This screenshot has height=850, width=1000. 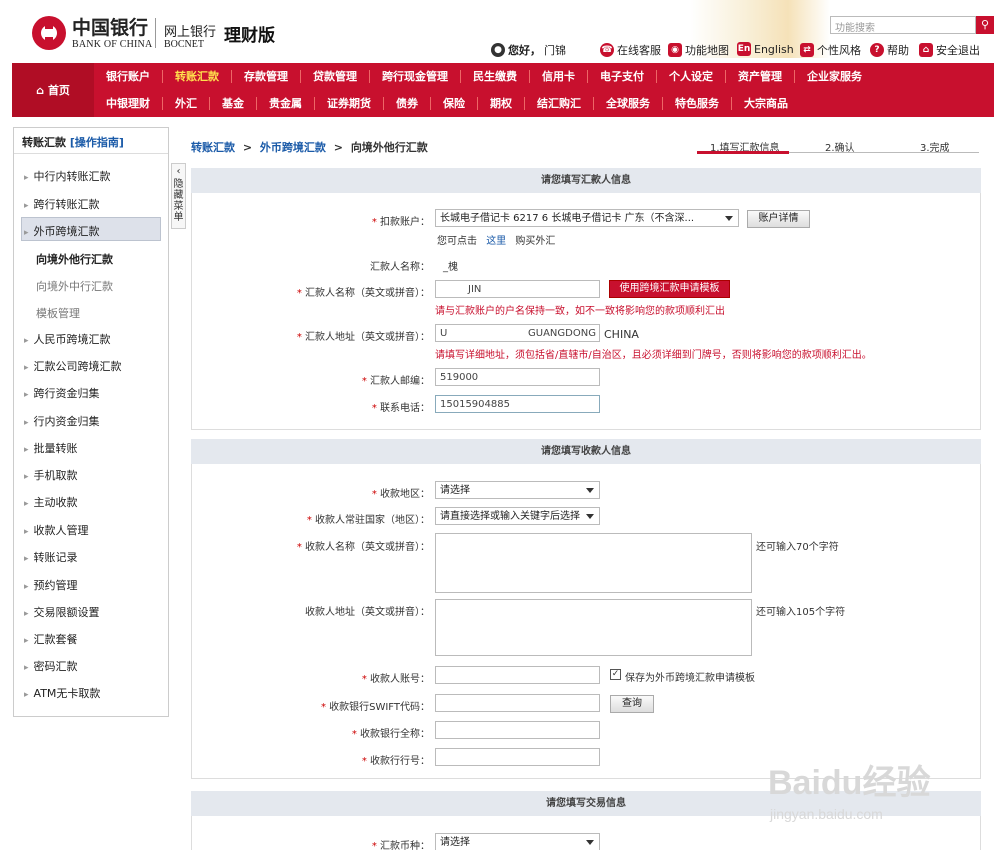 What do you see at coordinates (178, 171) in the screenshot?
I see `chevron-left-icon: ‹` at bounding box center [178, 171].